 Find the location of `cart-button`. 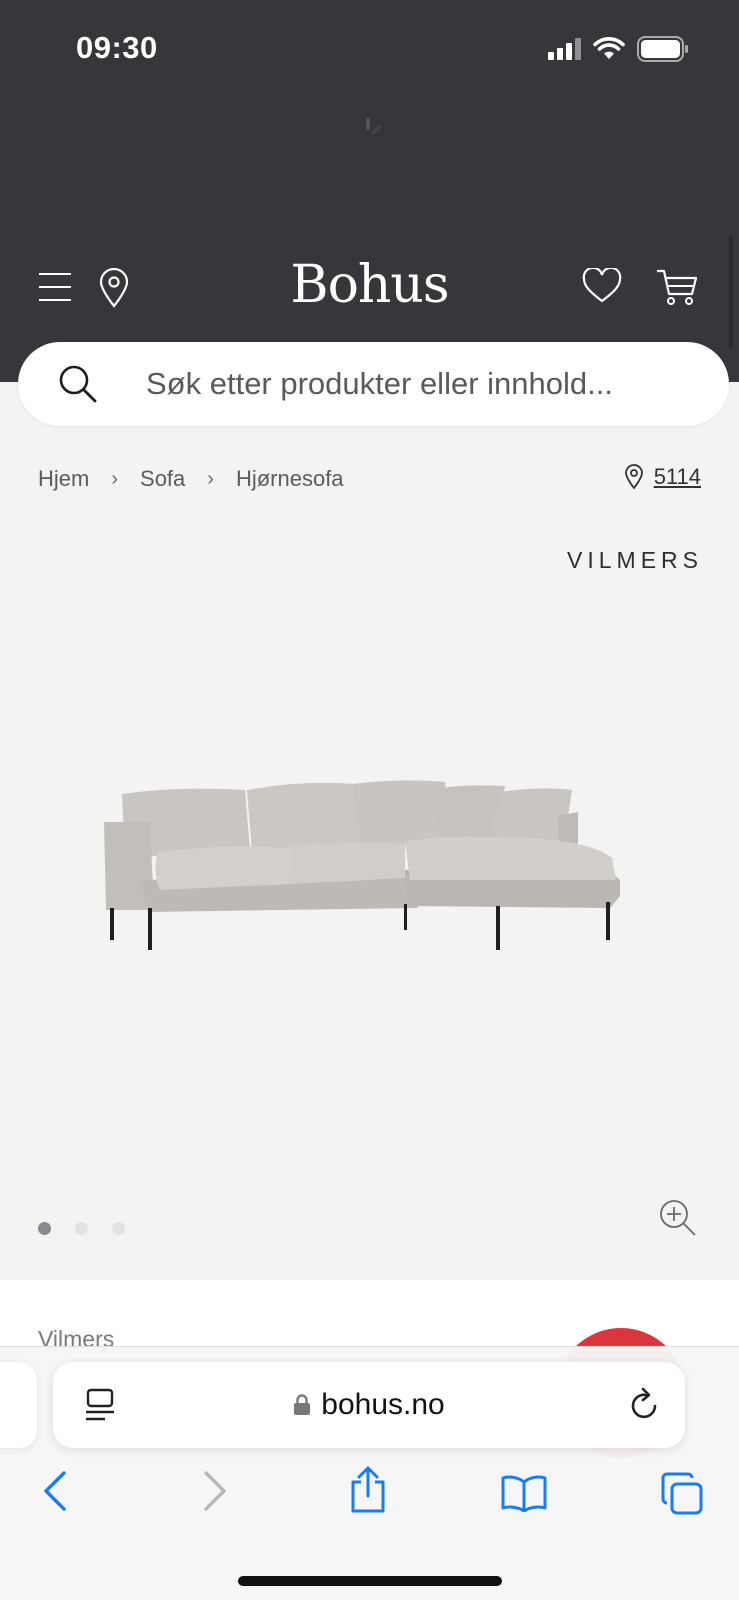

cart-button is located at coordinates (677, 287).